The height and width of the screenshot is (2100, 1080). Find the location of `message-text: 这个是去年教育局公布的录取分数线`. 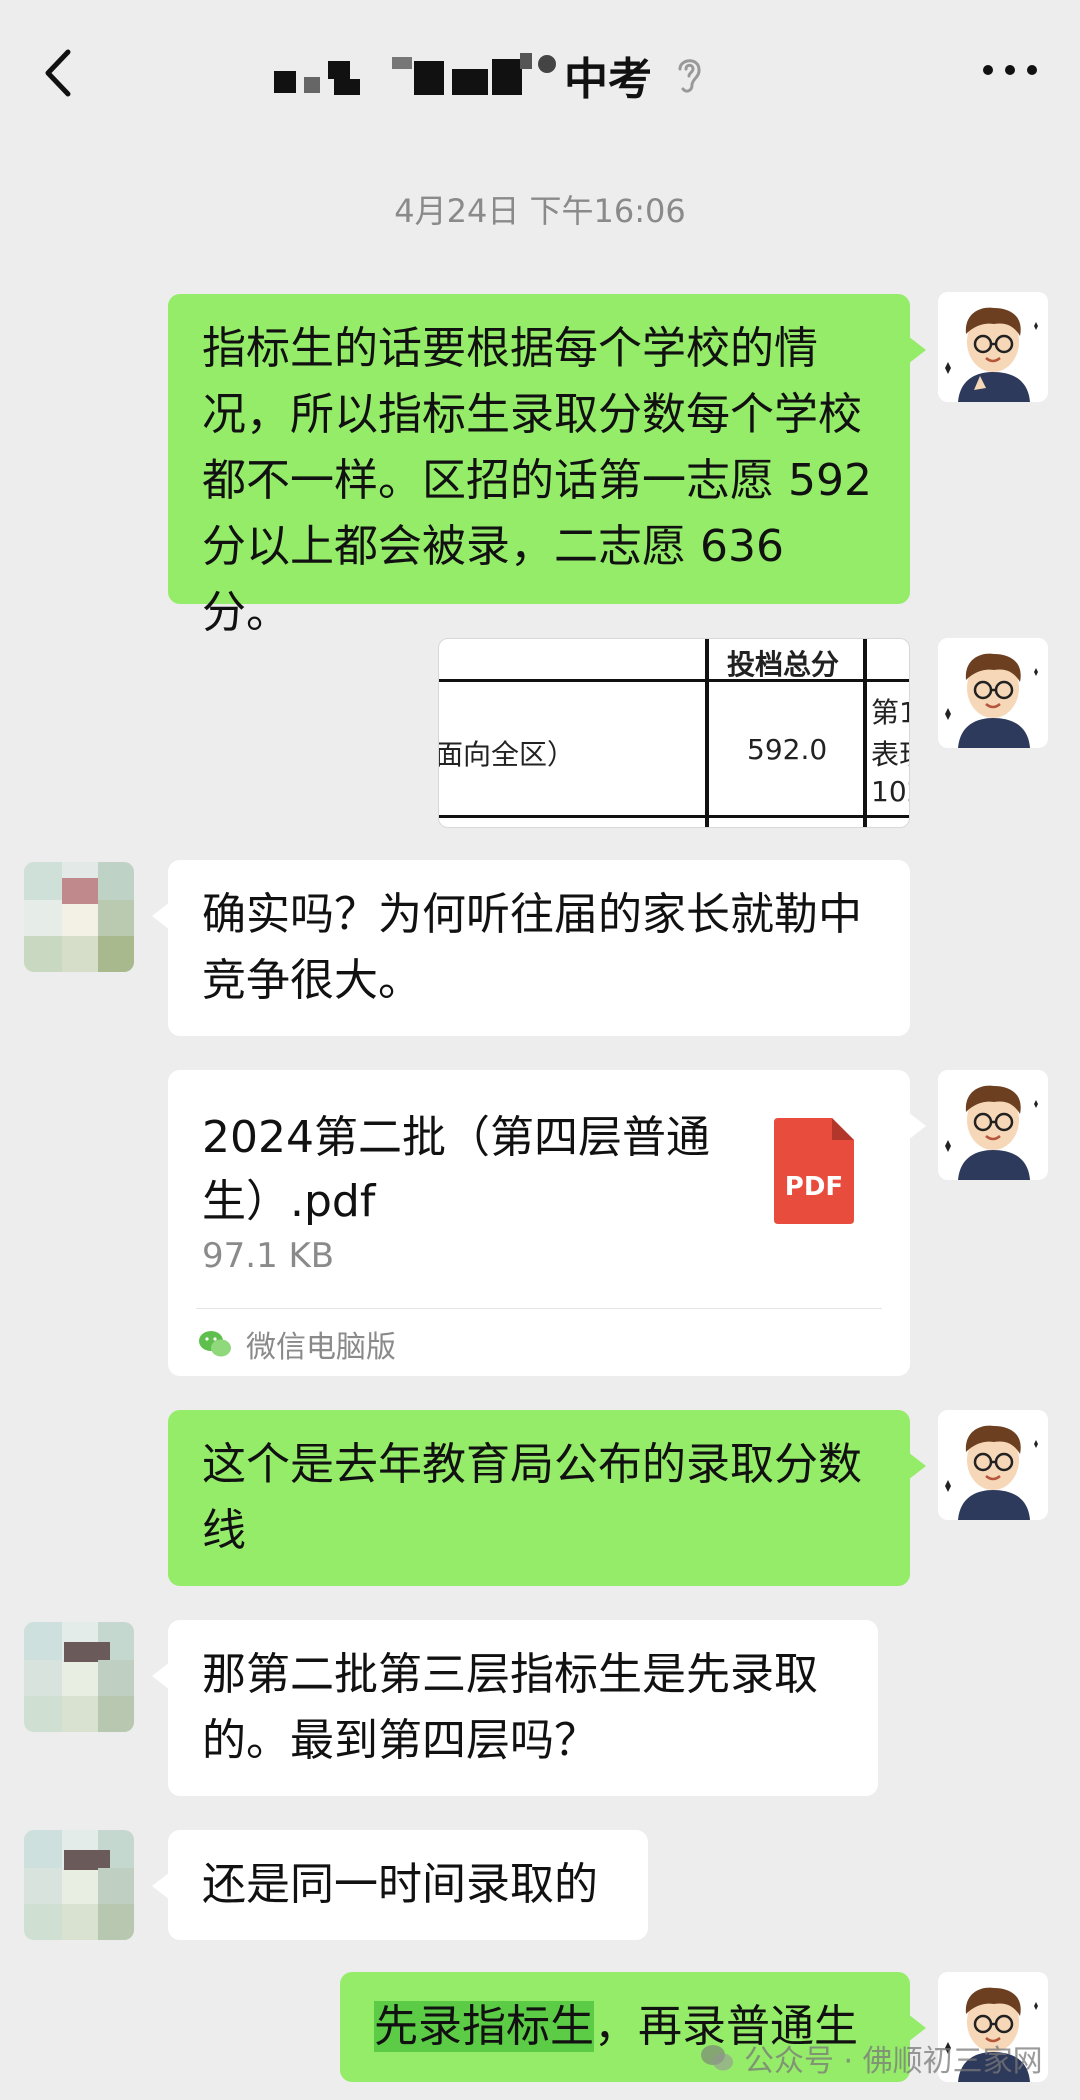

message-text: 这个是去年教育局公布的录取分数线 is located at coordinates (532, 1497).